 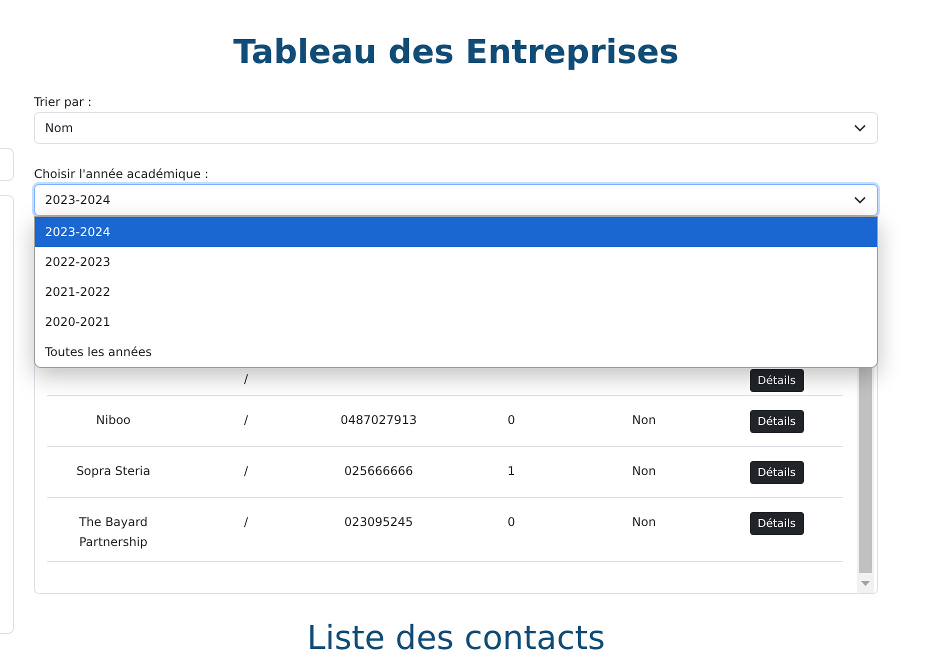 What do you see at coordinates (113, 420) in the screenshot?
I see `table-cell-text: Niboo` at bounding box center [113, 420].